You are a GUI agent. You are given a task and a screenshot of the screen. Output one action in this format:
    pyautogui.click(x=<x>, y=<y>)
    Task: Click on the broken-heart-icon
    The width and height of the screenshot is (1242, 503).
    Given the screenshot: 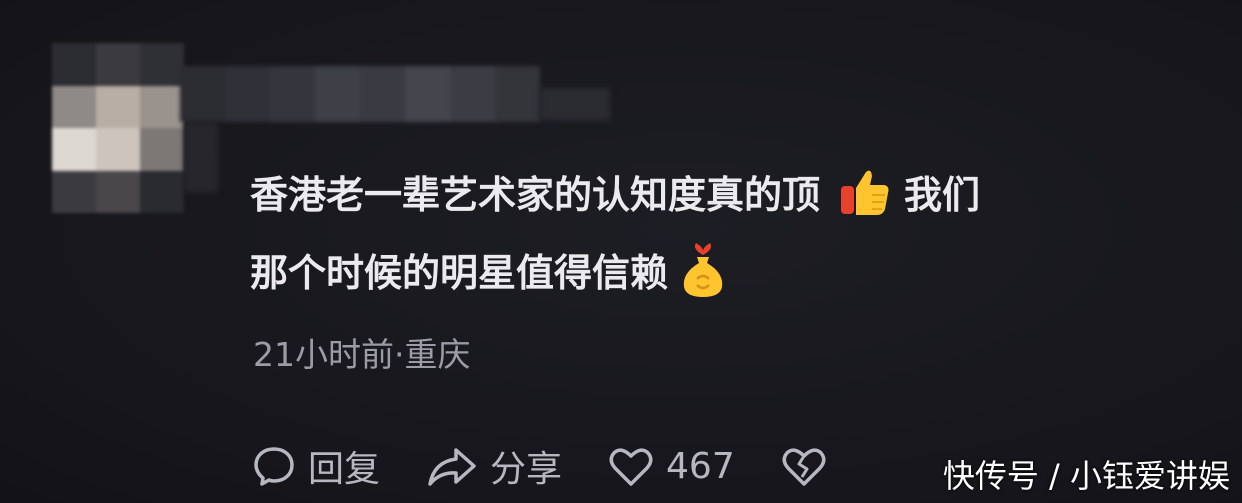 What is the action you would take?
    pyautogui.click(x=804, y=467)
    